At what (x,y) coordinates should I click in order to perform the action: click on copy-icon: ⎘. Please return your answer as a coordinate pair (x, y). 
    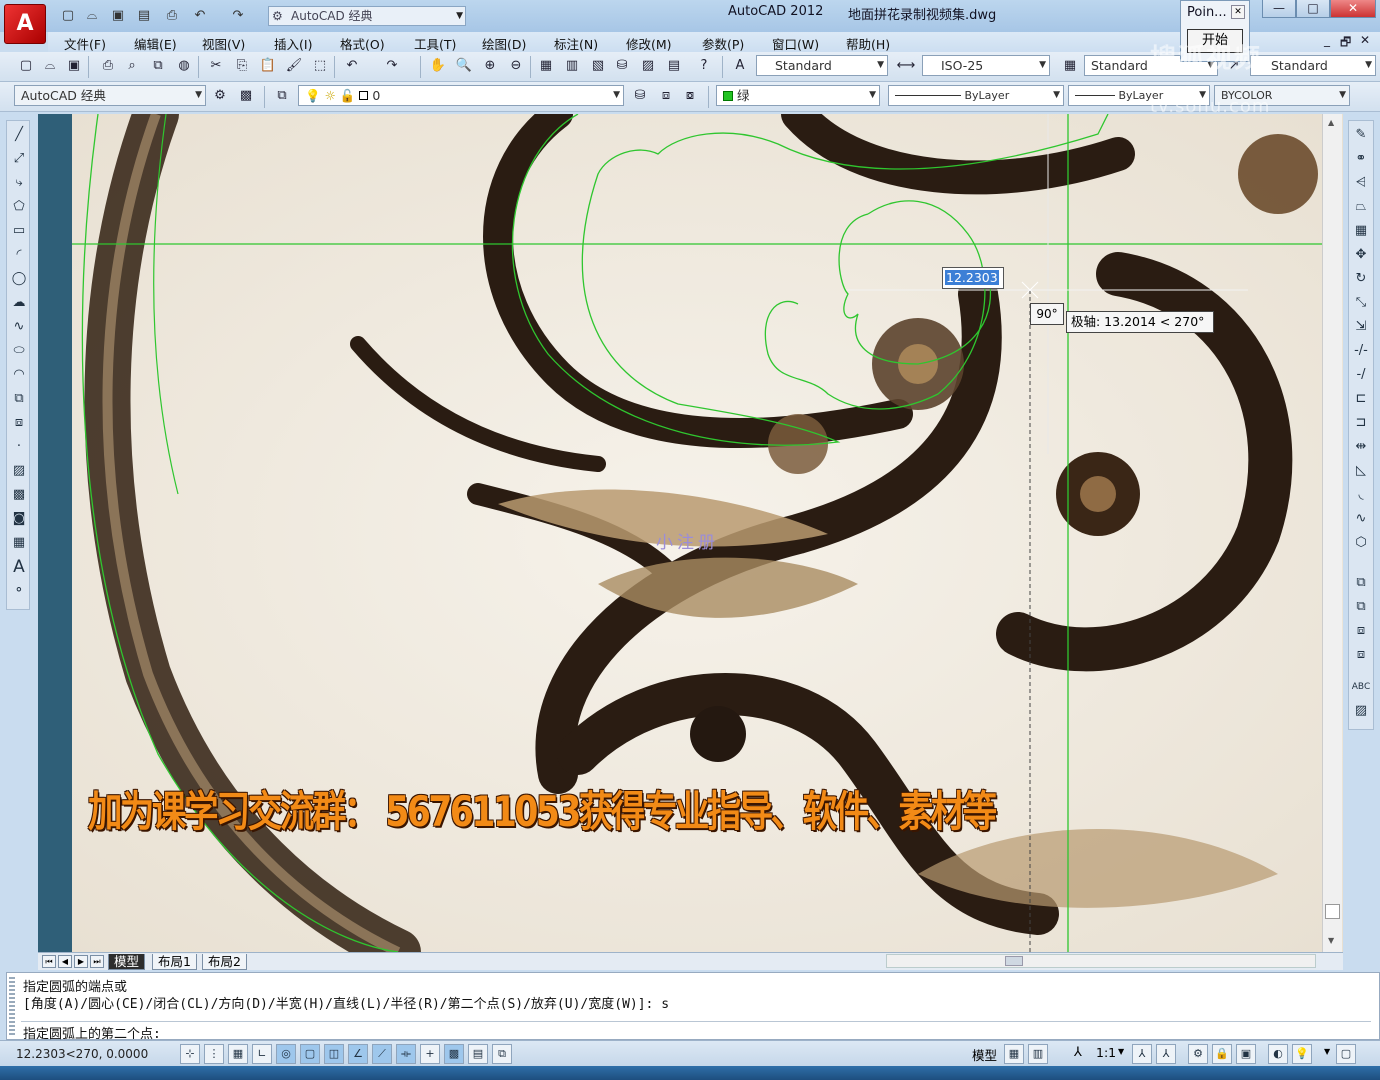
    Looking at the image, I should click on (242, 66).